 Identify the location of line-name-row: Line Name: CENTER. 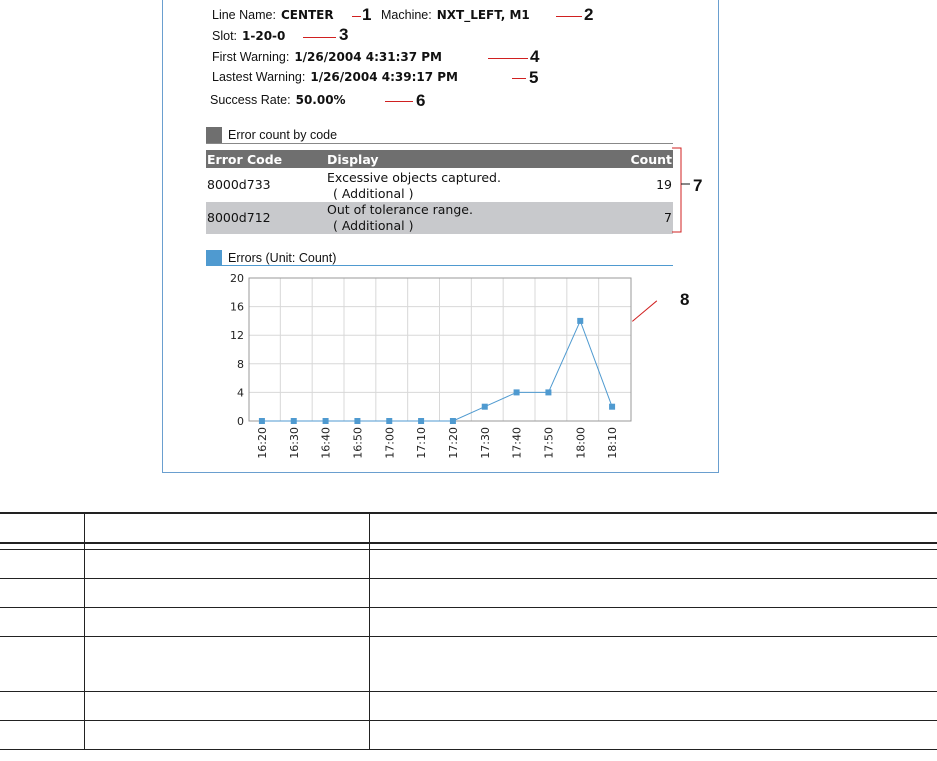
(273, 15).